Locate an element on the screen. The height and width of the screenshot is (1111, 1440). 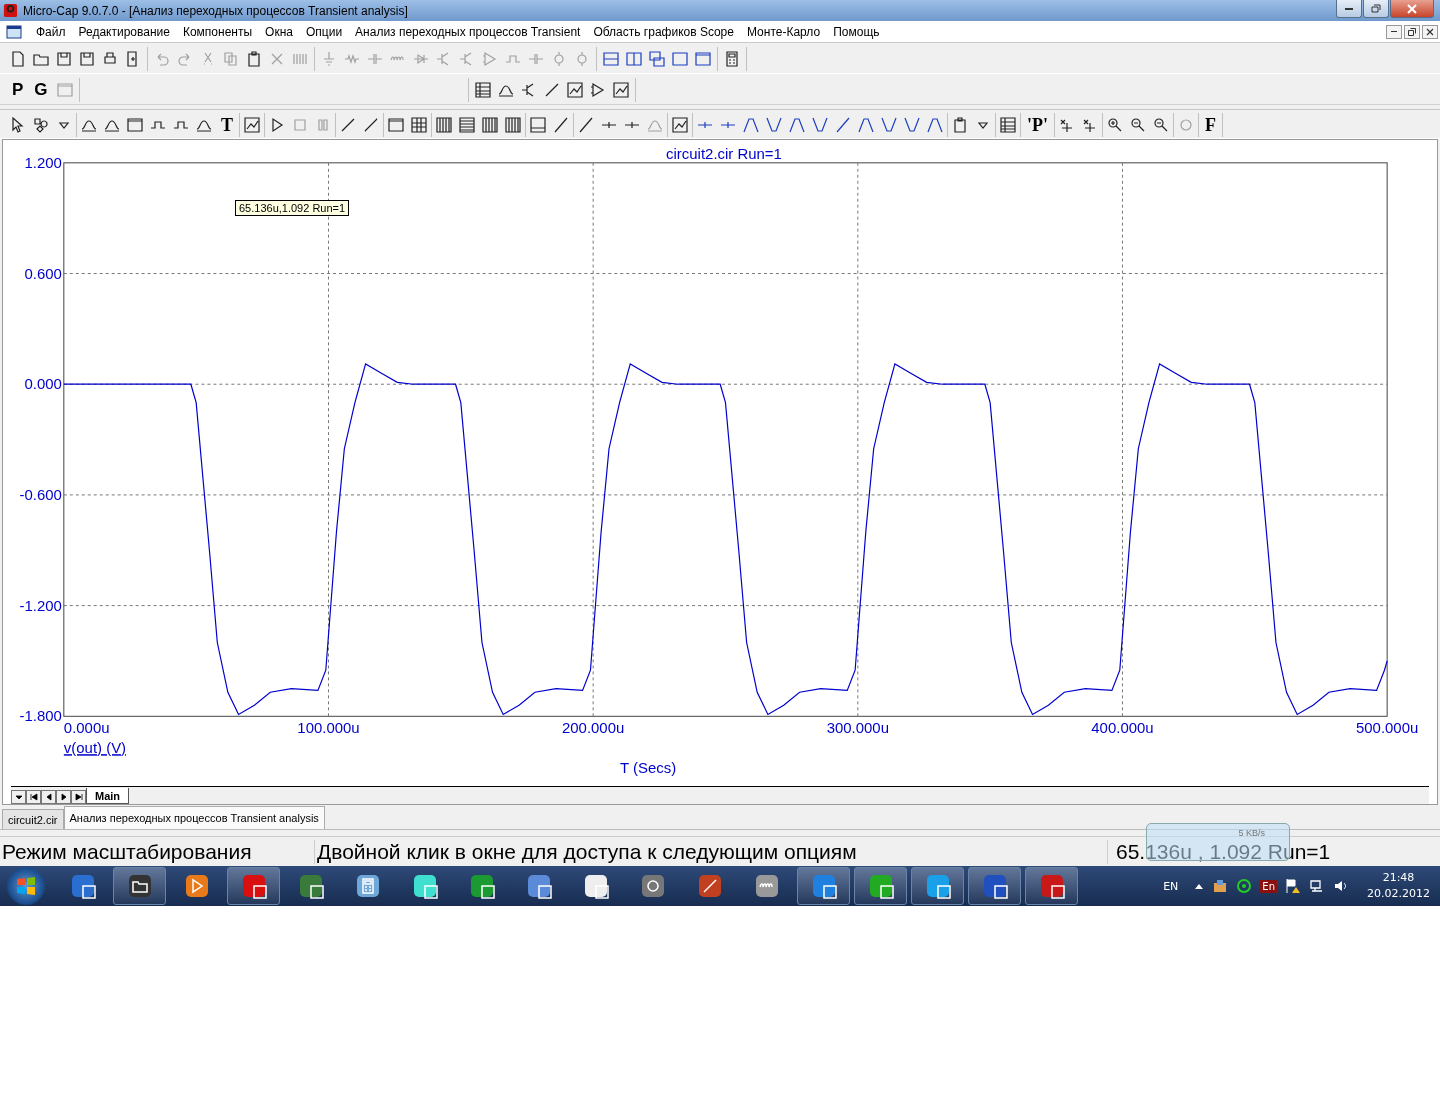
slope-line-icon is located at coordinates (561, 125).